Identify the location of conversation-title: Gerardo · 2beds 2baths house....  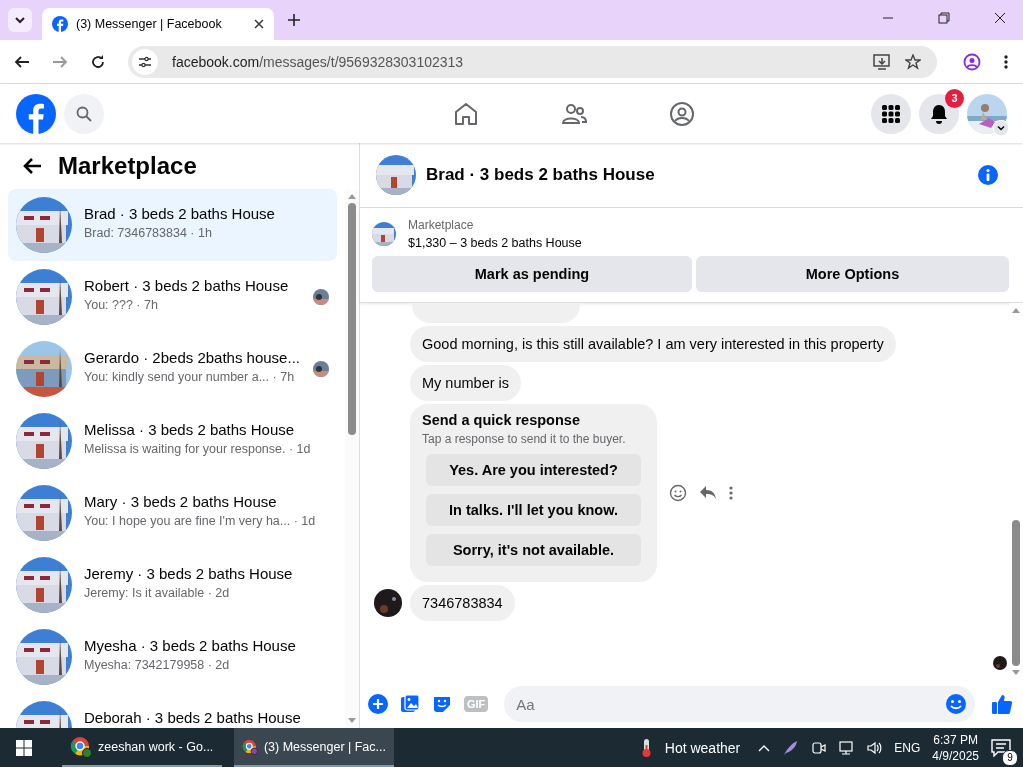
(192, 357).